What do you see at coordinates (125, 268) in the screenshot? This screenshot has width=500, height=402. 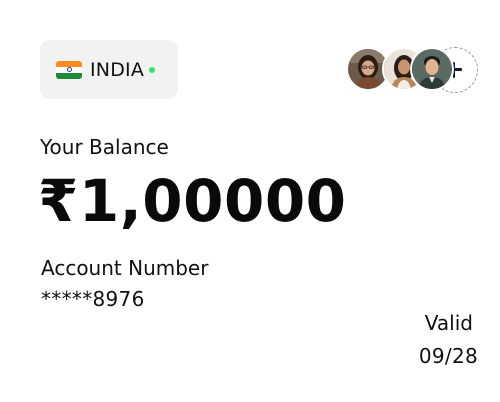 I see `account-number-label: Account Number` at bounding box center [125, 268].